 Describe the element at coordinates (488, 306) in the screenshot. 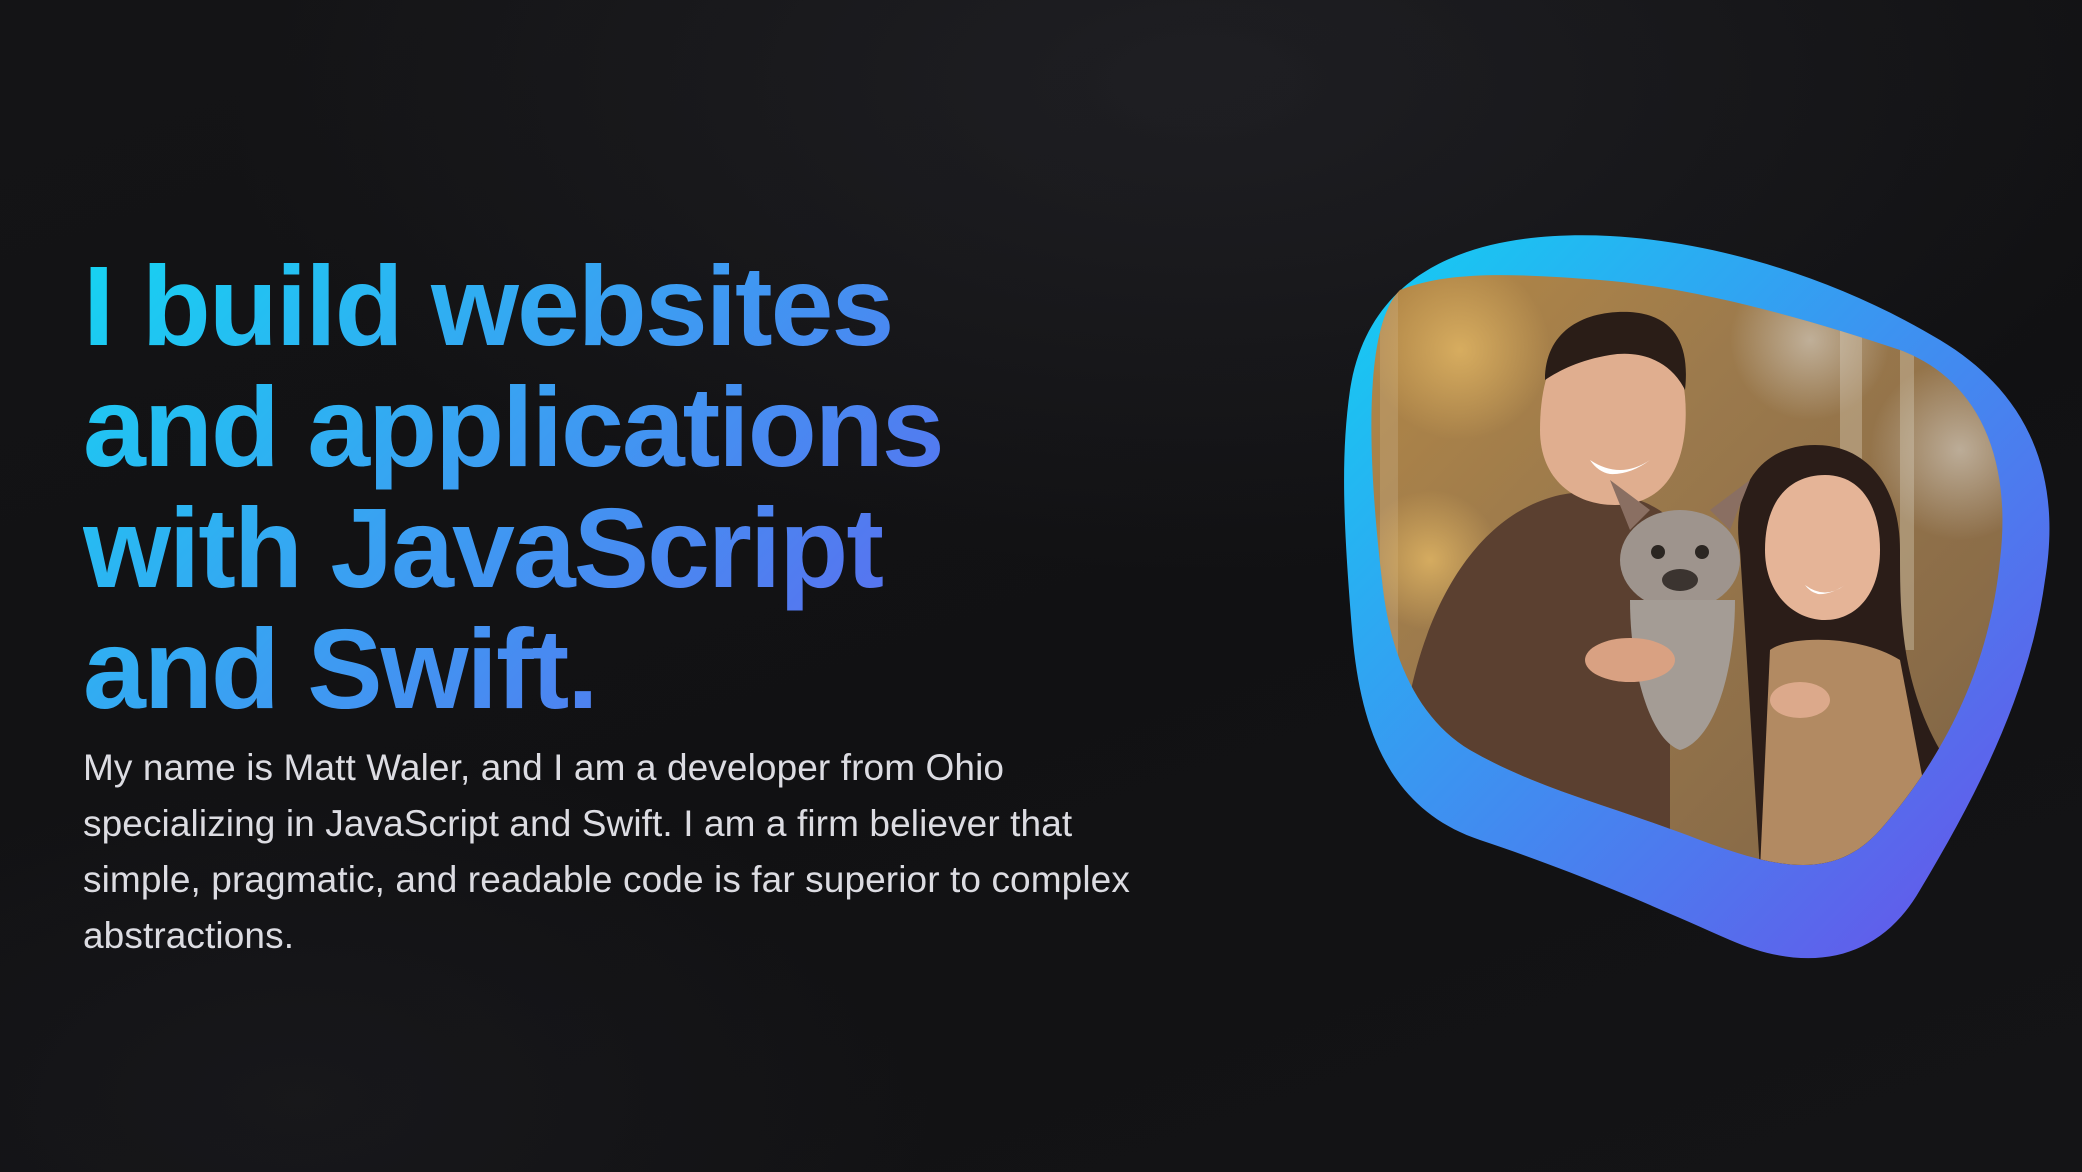

I see `headline-line: I build websites` at that location.